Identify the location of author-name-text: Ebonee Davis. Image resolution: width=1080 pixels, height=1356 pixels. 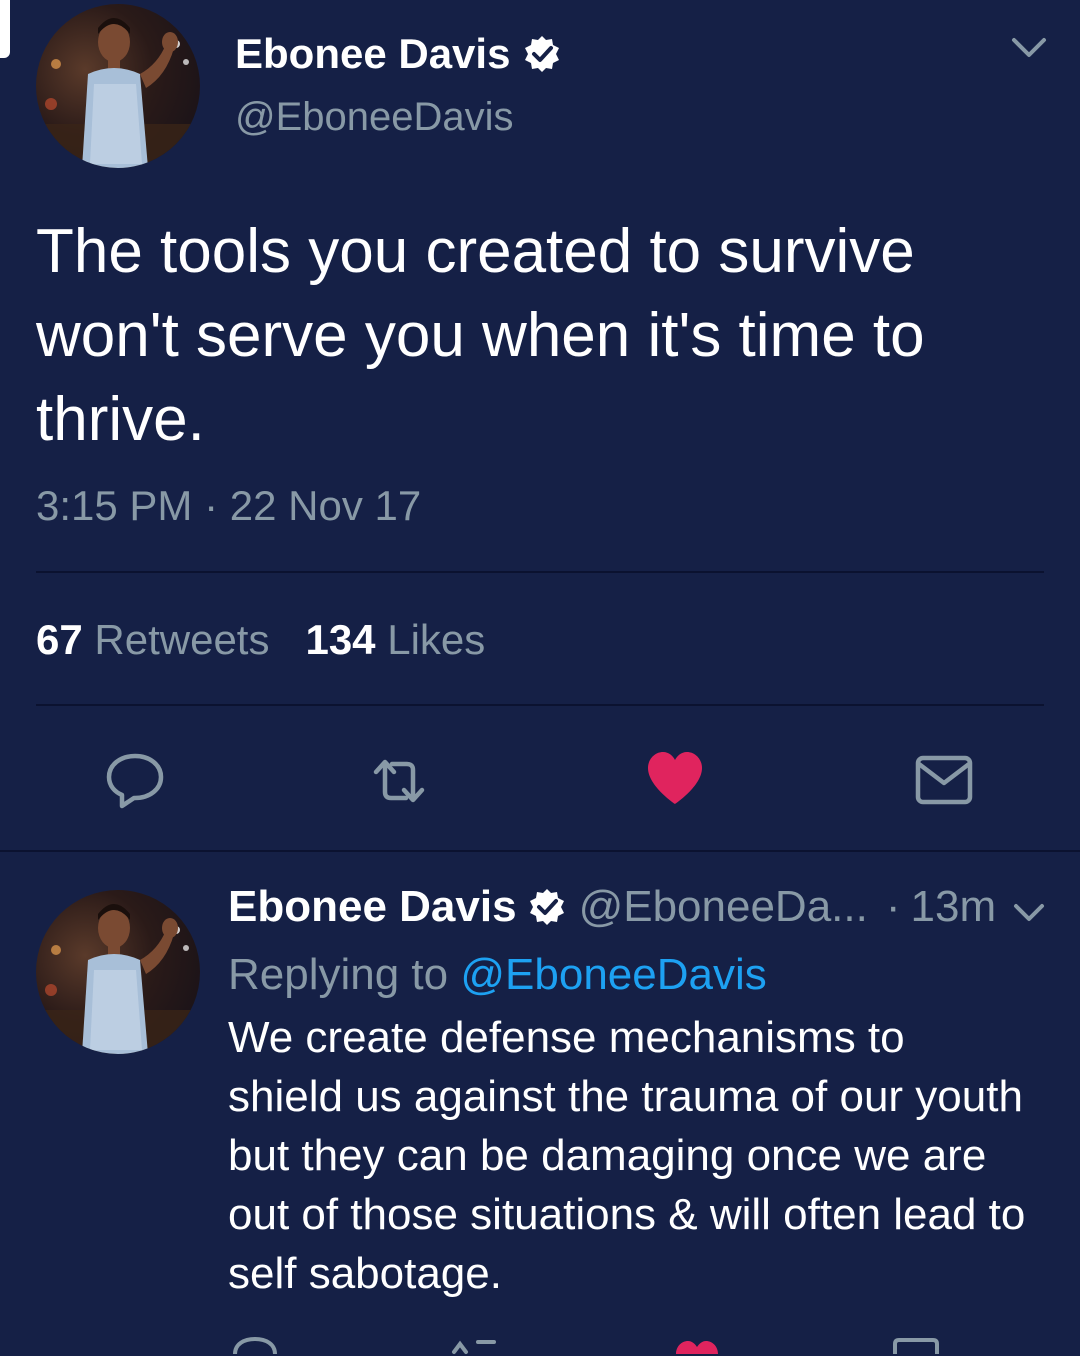
(373, 53).